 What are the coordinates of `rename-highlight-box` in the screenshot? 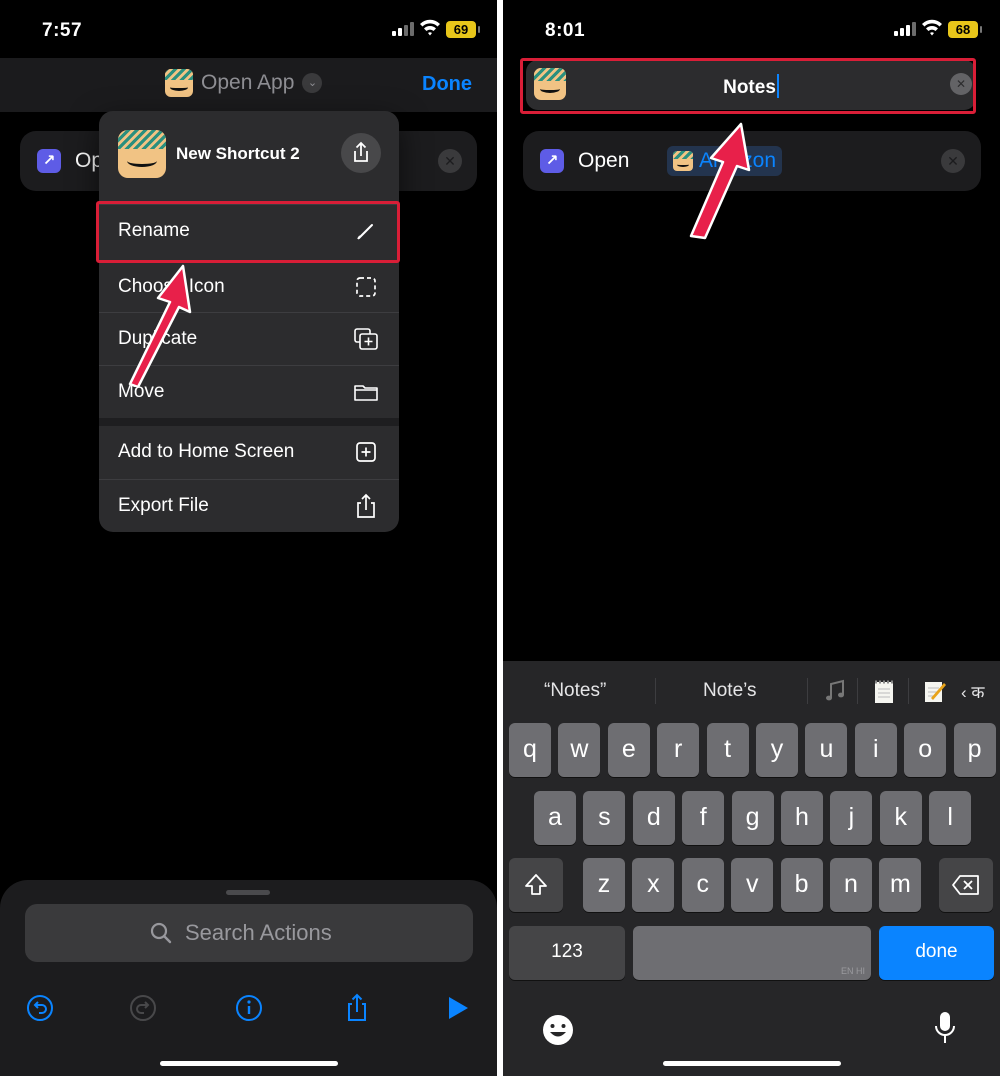 It's located at (248, 232).